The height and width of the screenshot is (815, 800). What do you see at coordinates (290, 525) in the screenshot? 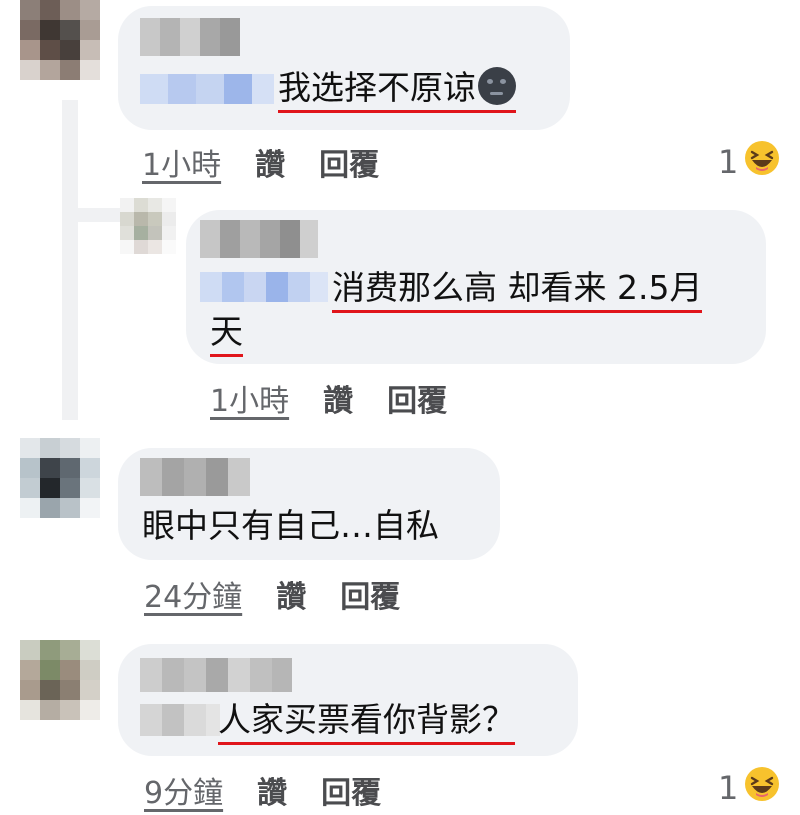
I see `comment-text: 眼中只有自己…自私` at bounding box center [290, 525].